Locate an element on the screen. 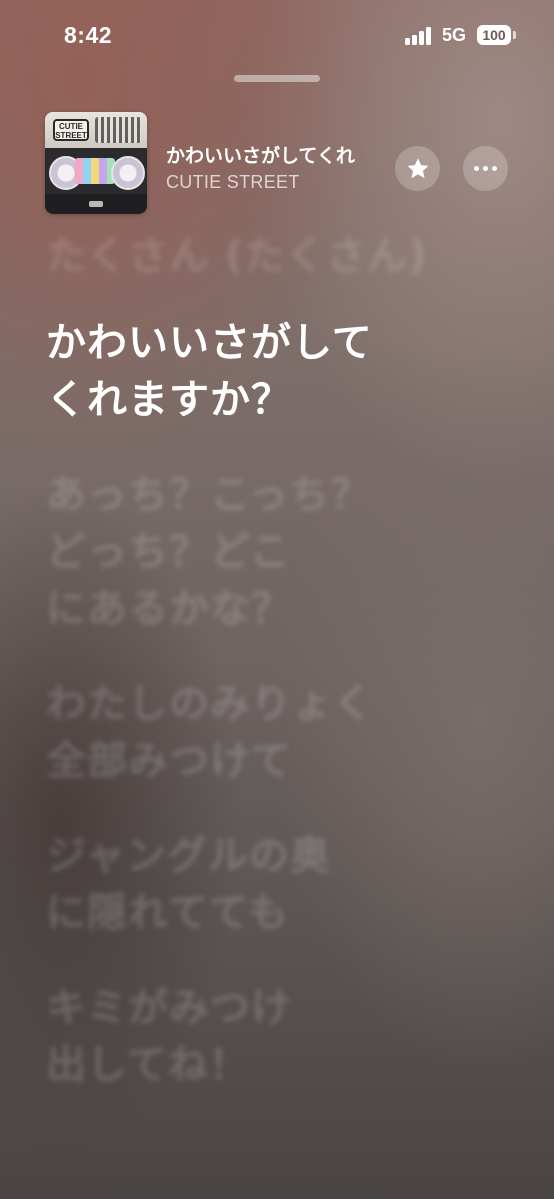 This screenshot has height=1199, width=554. lyric-line-upcoming: キミがみつけ 出してね！ is located at coordinates (281, 1037).